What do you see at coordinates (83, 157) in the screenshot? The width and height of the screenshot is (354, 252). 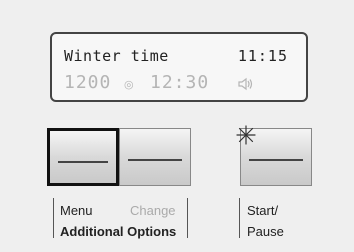 I see `menu-button` at bounding box center [83, 157].